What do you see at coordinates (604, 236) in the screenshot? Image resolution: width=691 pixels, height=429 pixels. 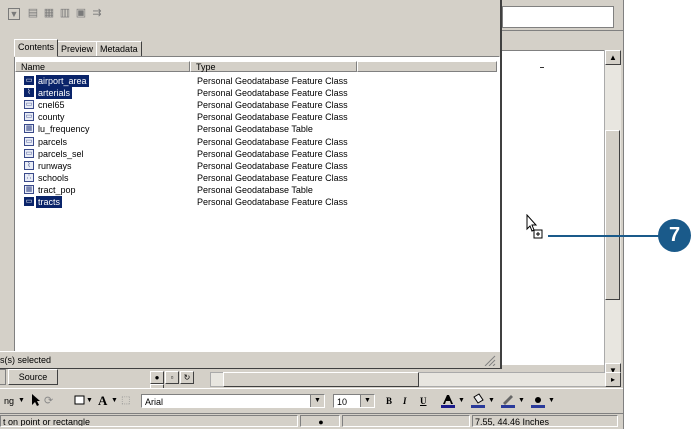 I see `callout-leader-line` at bounding box center [604, 236].